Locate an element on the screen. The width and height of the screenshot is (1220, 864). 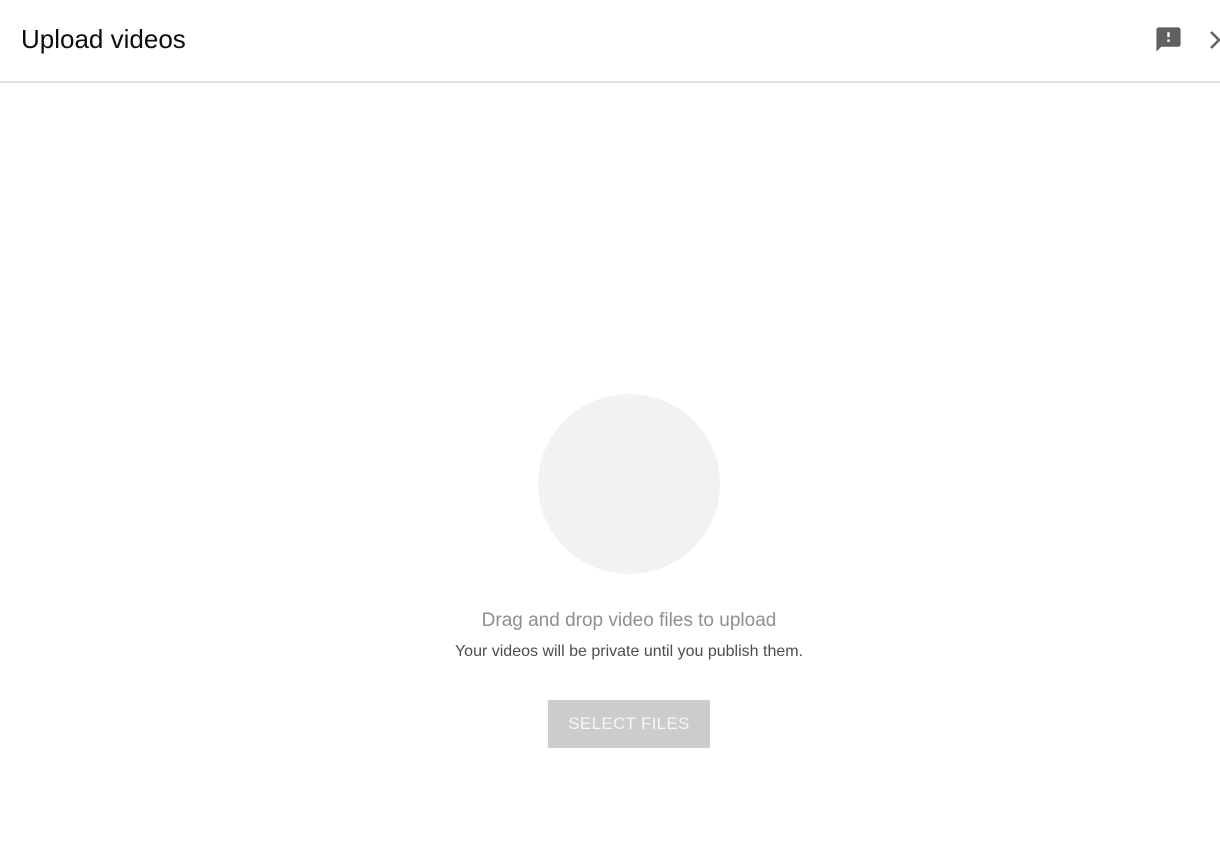
drag-drop-label: Drag and drop video files to upload is located at coordinates (629, 620).